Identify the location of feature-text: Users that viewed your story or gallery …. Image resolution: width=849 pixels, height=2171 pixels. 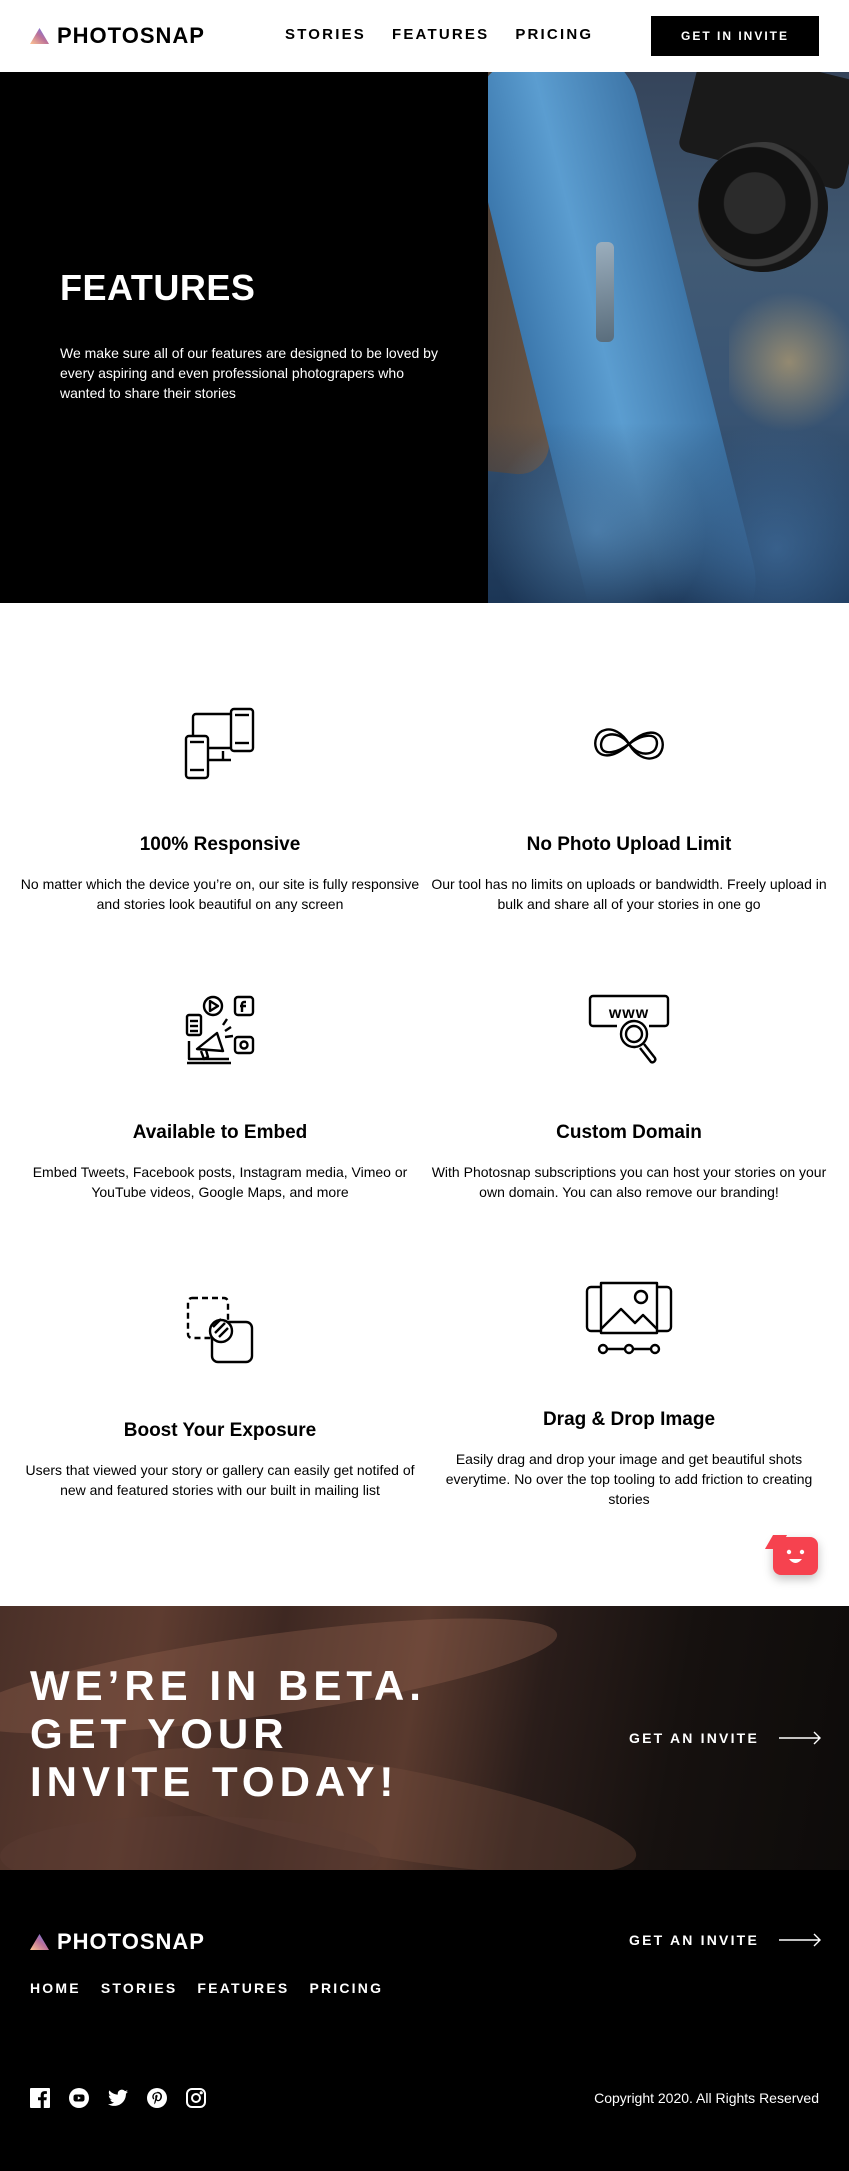
(220, 1480).